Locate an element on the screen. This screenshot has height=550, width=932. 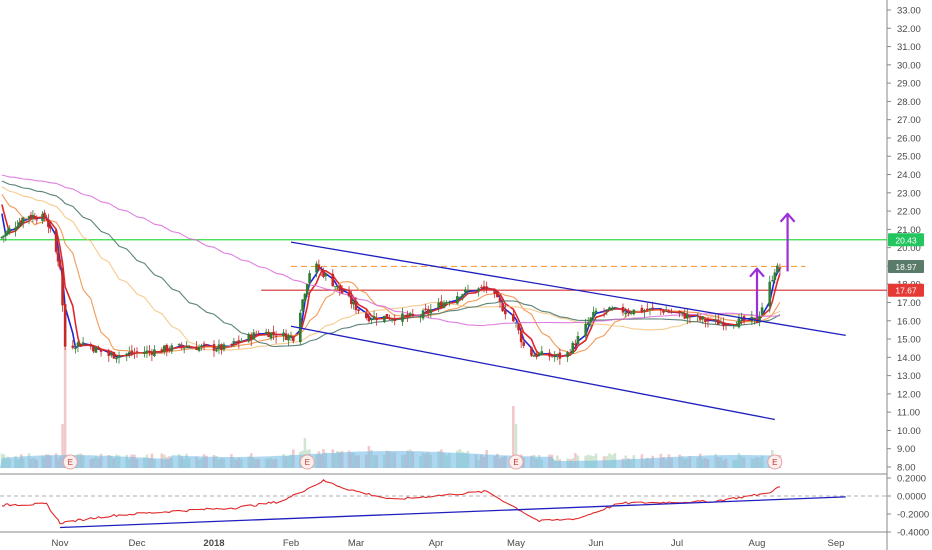
green-price-badge: 20.43 is located at coordinates (906, 240).